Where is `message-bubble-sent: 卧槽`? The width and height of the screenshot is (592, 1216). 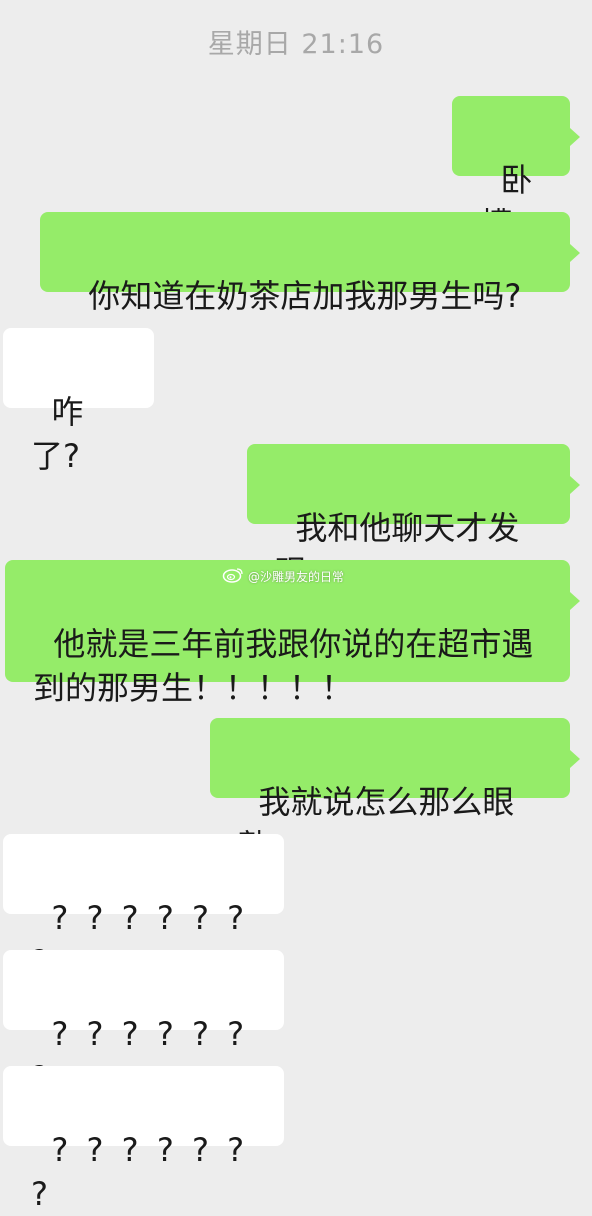 message-bubble-sent: 卧槽 is located at coordinates (516, 169).